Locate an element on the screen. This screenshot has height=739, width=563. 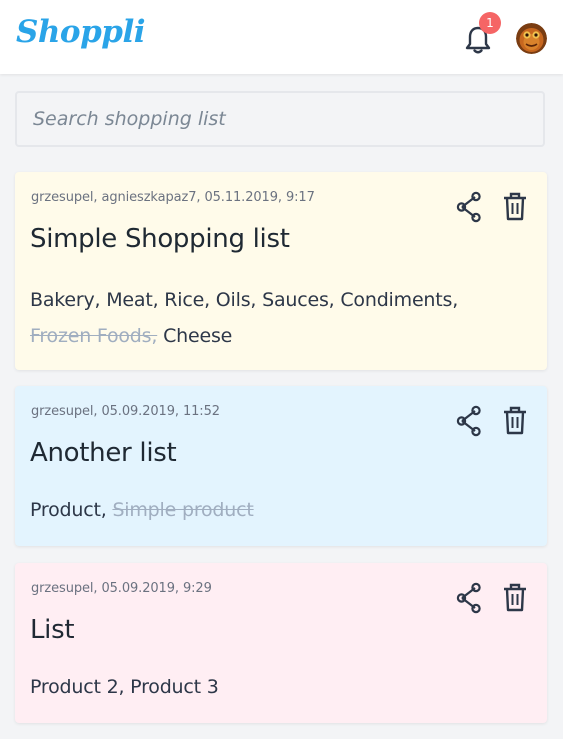
list-item: Condiments, is located at coordinates (399, 300).